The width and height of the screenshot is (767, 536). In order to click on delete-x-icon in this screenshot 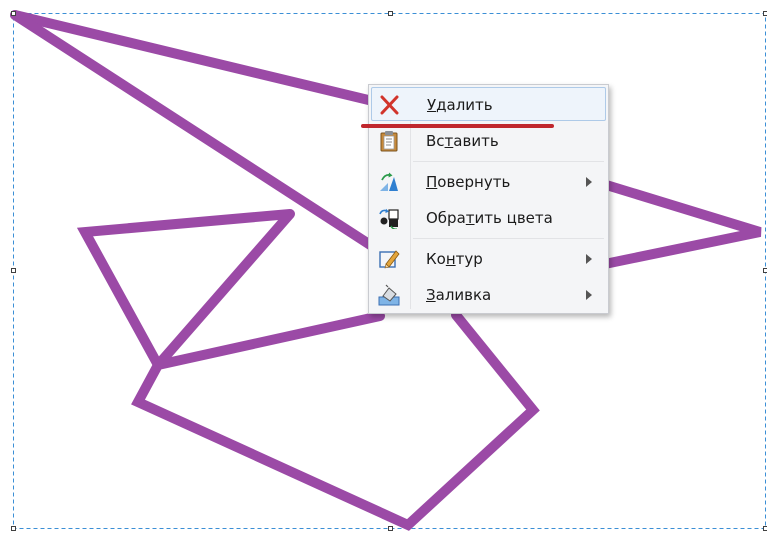, I will do `click(389, 105)`.